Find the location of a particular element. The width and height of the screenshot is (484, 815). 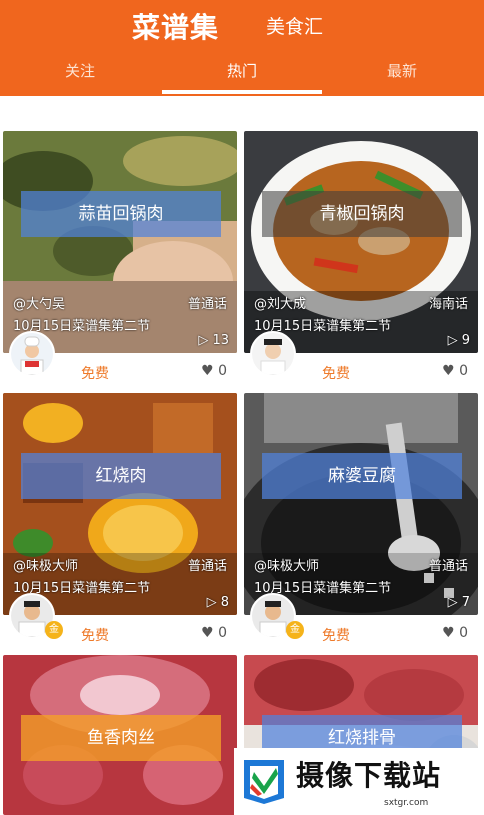

play-count: ▷ 7 is located at coordinates (458, 602).